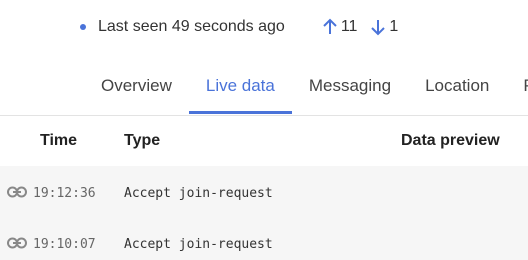 This screenshot has width=528, height=260. I want to click on tab-payload-formatters: Pa, so click(517, 89).